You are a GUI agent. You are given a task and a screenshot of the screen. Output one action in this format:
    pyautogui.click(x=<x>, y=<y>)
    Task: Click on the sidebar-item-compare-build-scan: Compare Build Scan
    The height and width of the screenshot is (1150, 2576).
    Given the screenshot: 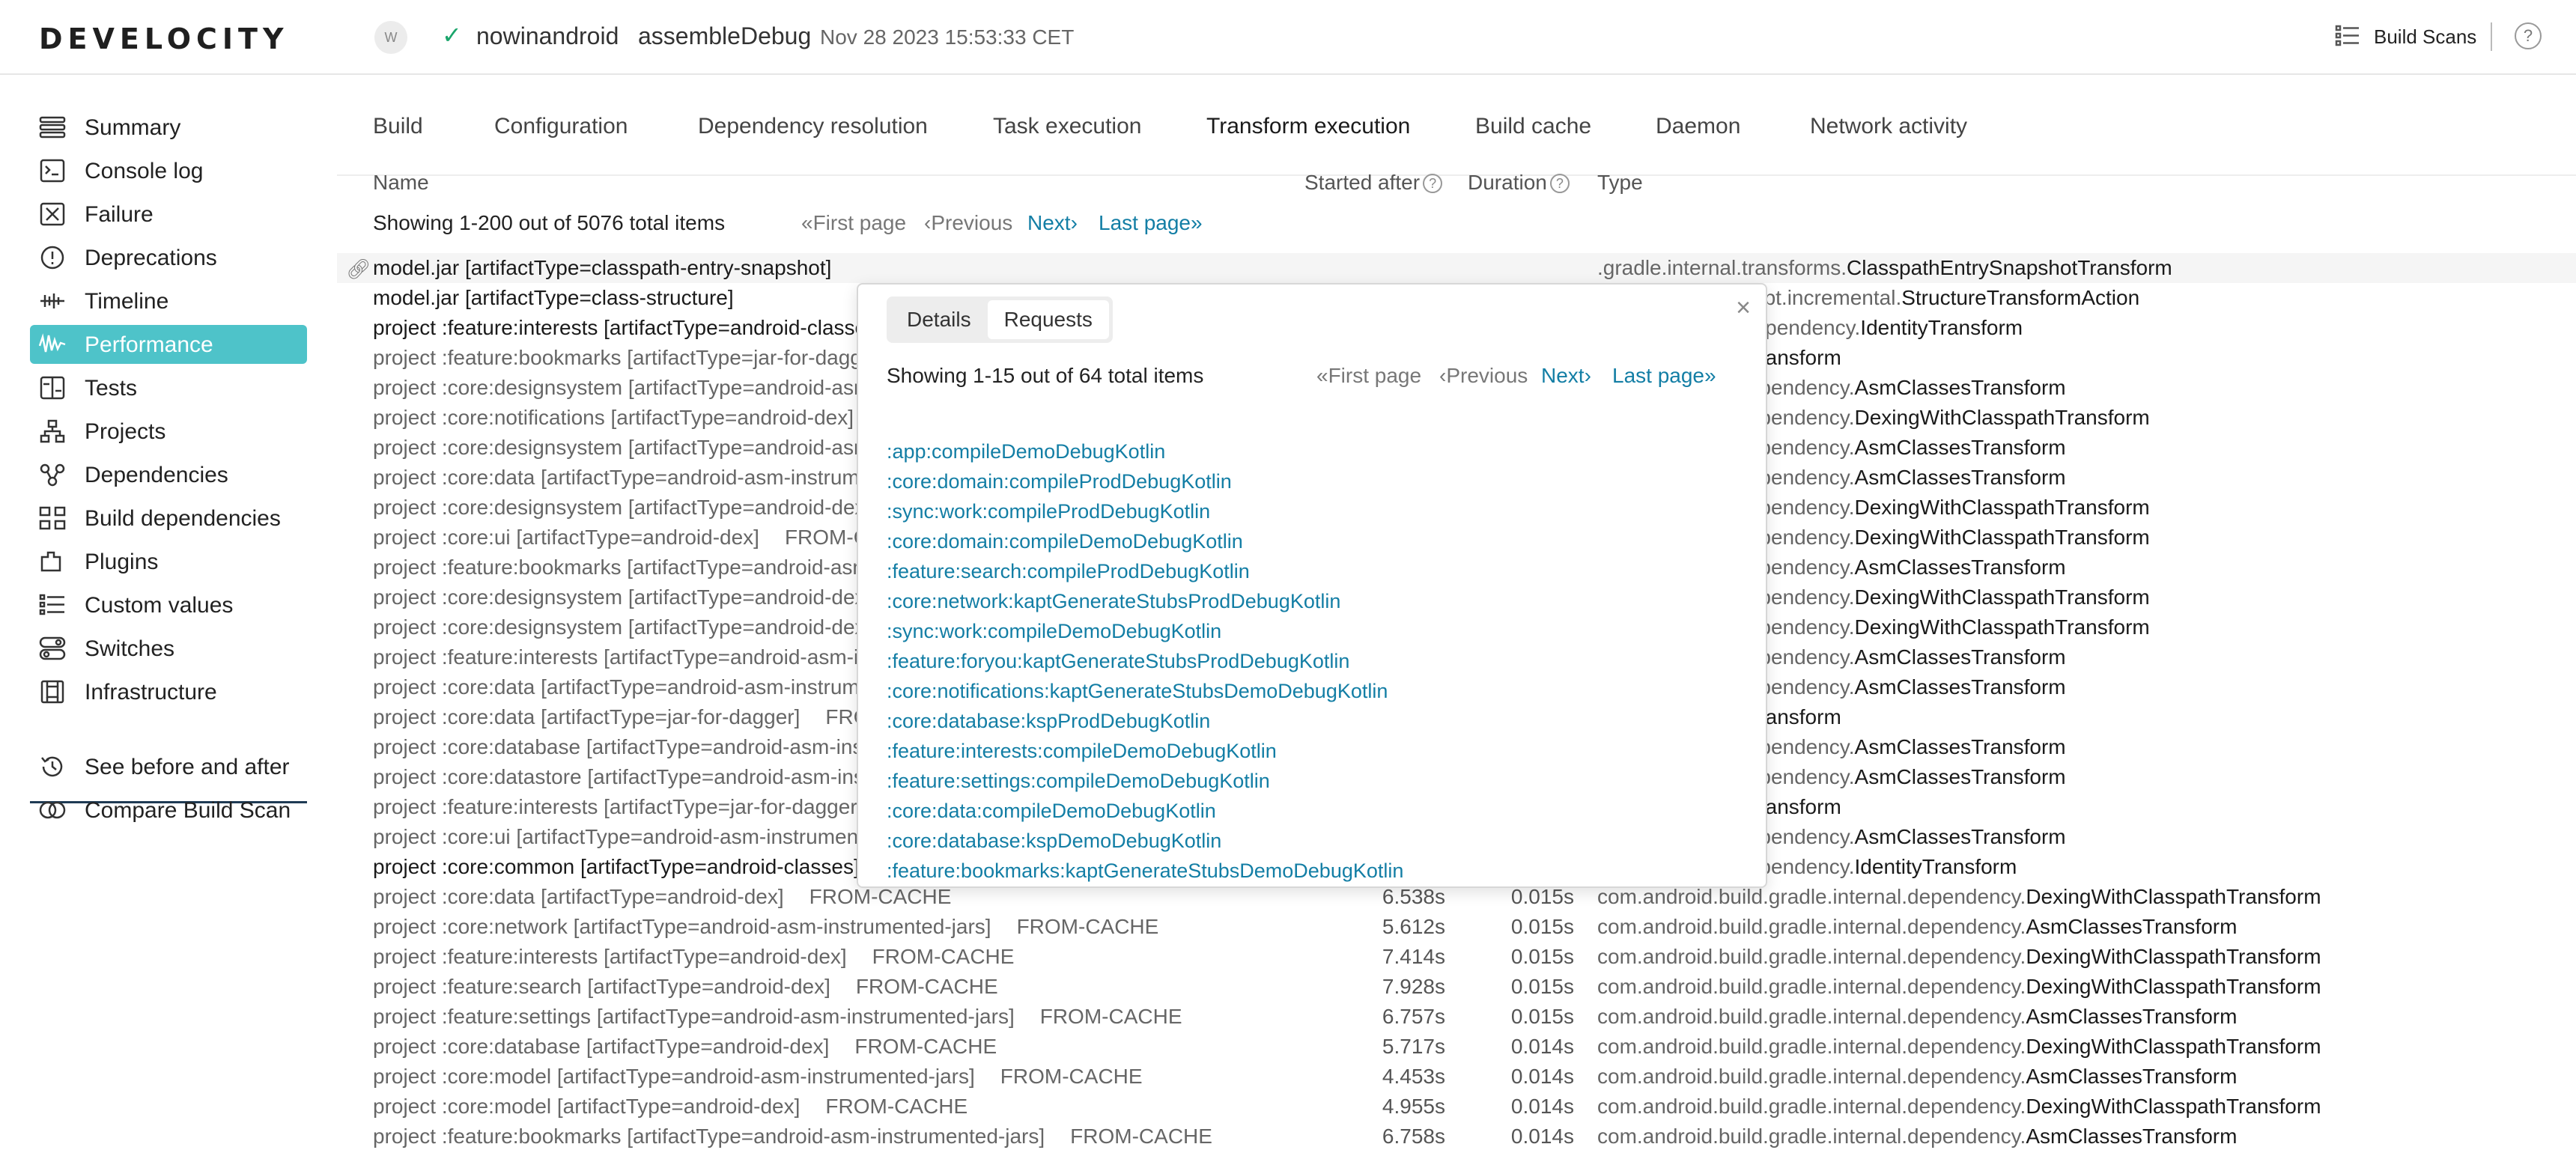 What is the action you would take?
    pyautogui.click(x=168, y=810)
    